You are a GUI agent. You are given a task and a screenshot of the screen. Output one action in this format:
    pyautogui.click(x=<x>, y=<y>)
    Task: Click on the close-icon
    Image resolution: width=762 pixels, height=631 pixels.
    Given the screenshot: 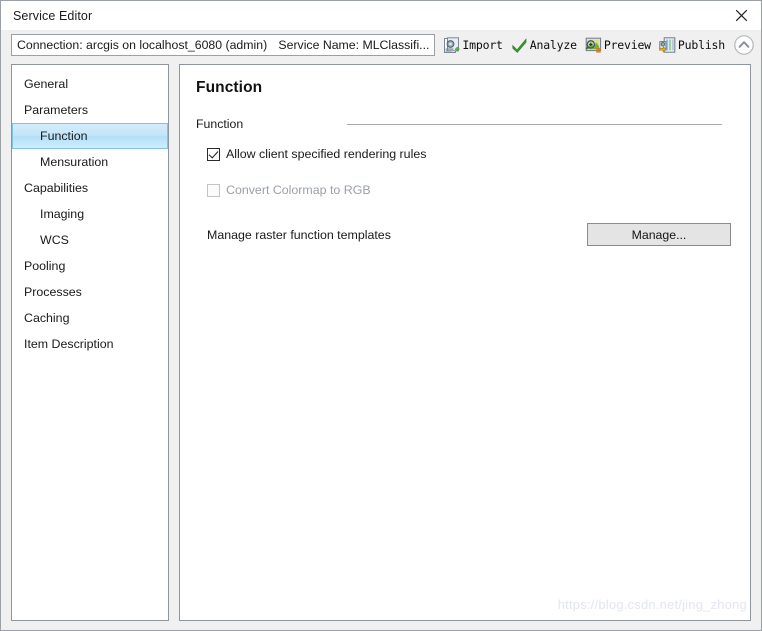 What is the action you would take?
    pyautogui.click(x=741, y=15)
    